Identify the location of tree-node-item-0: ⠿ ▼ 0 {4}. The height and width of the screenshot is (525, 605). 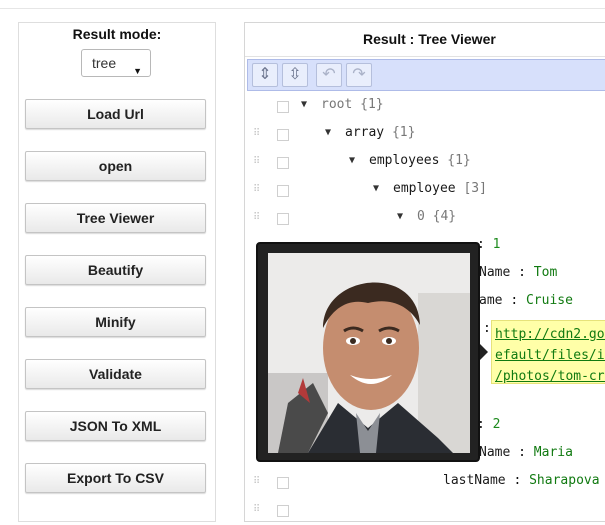
(425, 221).